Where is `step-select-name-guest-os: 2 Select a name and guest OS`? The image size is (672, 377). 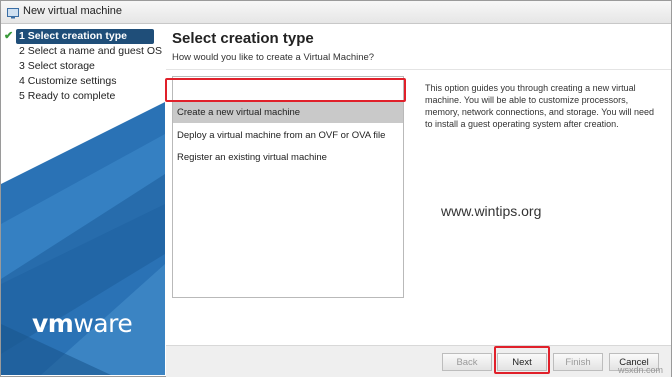 step-select-name-guest-os: 2 Select a name and guest OS is located at coordinates (83, 51).